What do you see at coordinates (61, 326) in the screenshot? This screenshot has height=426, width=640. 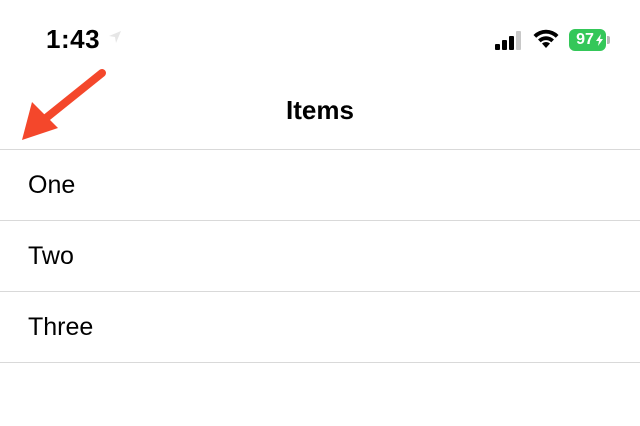 I see `list-item-label: Three` at bounding box center [61, 326].